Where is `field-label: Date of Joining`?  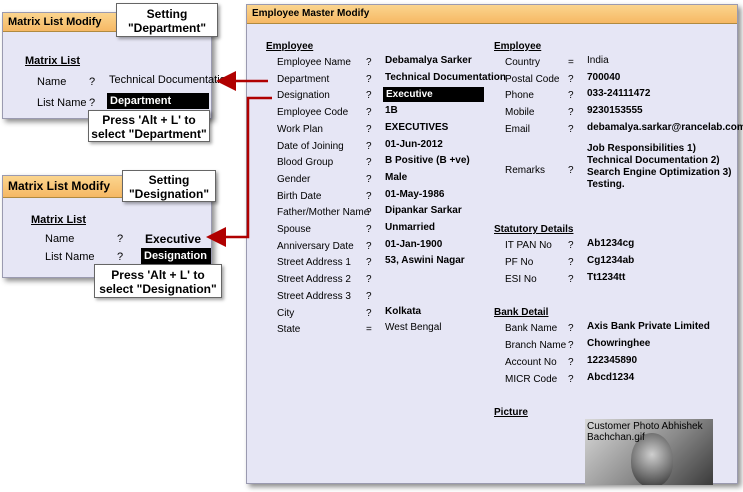 field-label: Date of Joining is located at coordinates (310, 146).